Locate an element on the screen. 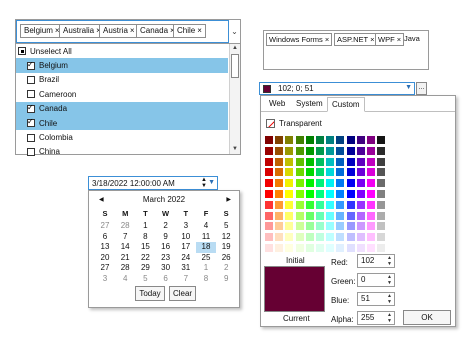 This screenshot has height=351, width=474. list-item: Cameroon is located at coordinates (122, 94).